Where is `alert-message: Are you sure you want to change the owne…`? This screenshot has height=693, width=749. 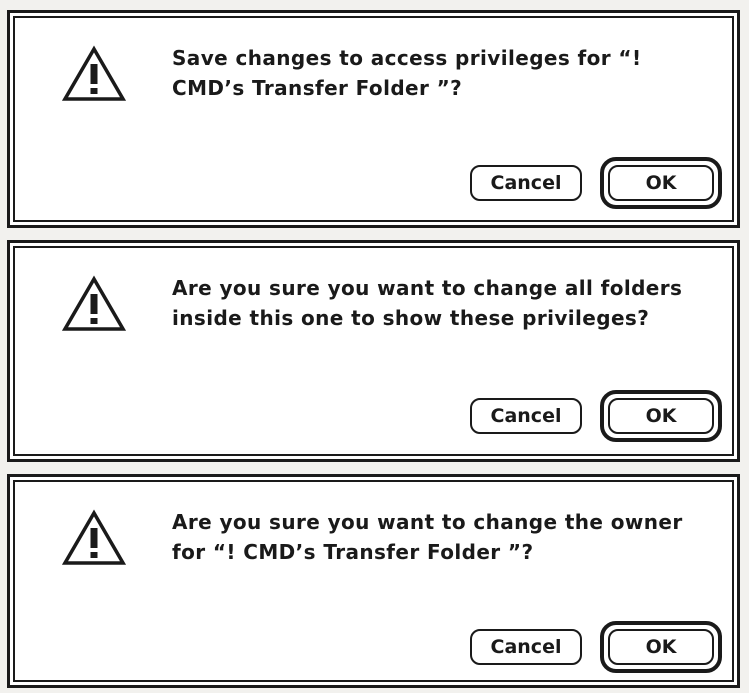 alert-message: Are you sure you want to change the owne… is located at coordinates (427, 537).